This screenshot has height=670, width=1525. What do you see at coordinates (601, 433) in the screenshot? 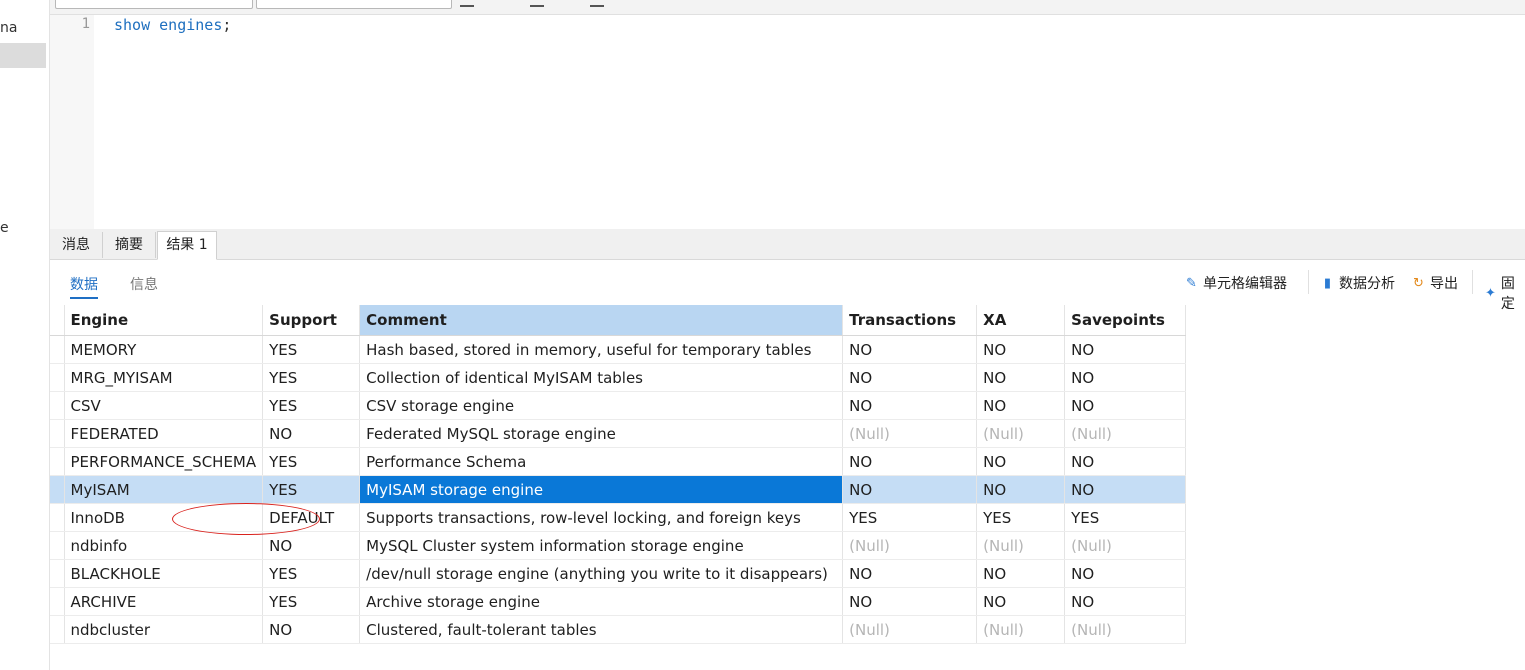
I see `table-cell: Federated MySQL storage engine` at bounding box center [601, 433].